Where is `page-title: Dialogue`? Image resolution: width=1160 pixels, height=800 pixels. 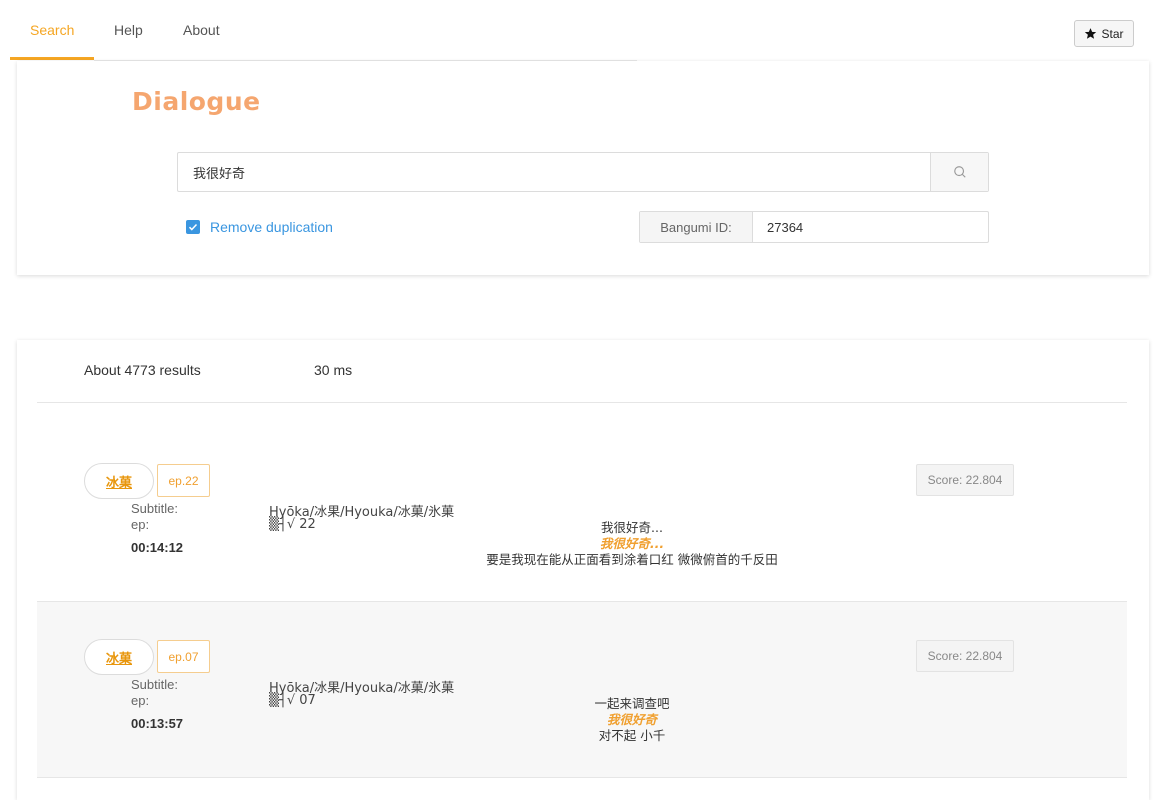 page-title: Dialogue is located at coordinates (196, 101).